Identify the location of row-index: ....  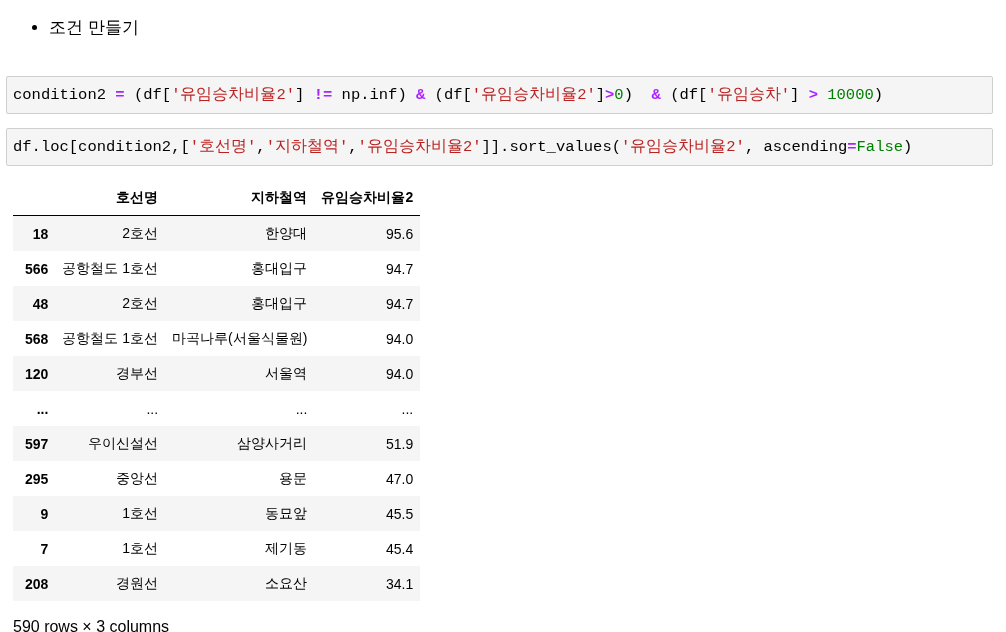
(34, 408).